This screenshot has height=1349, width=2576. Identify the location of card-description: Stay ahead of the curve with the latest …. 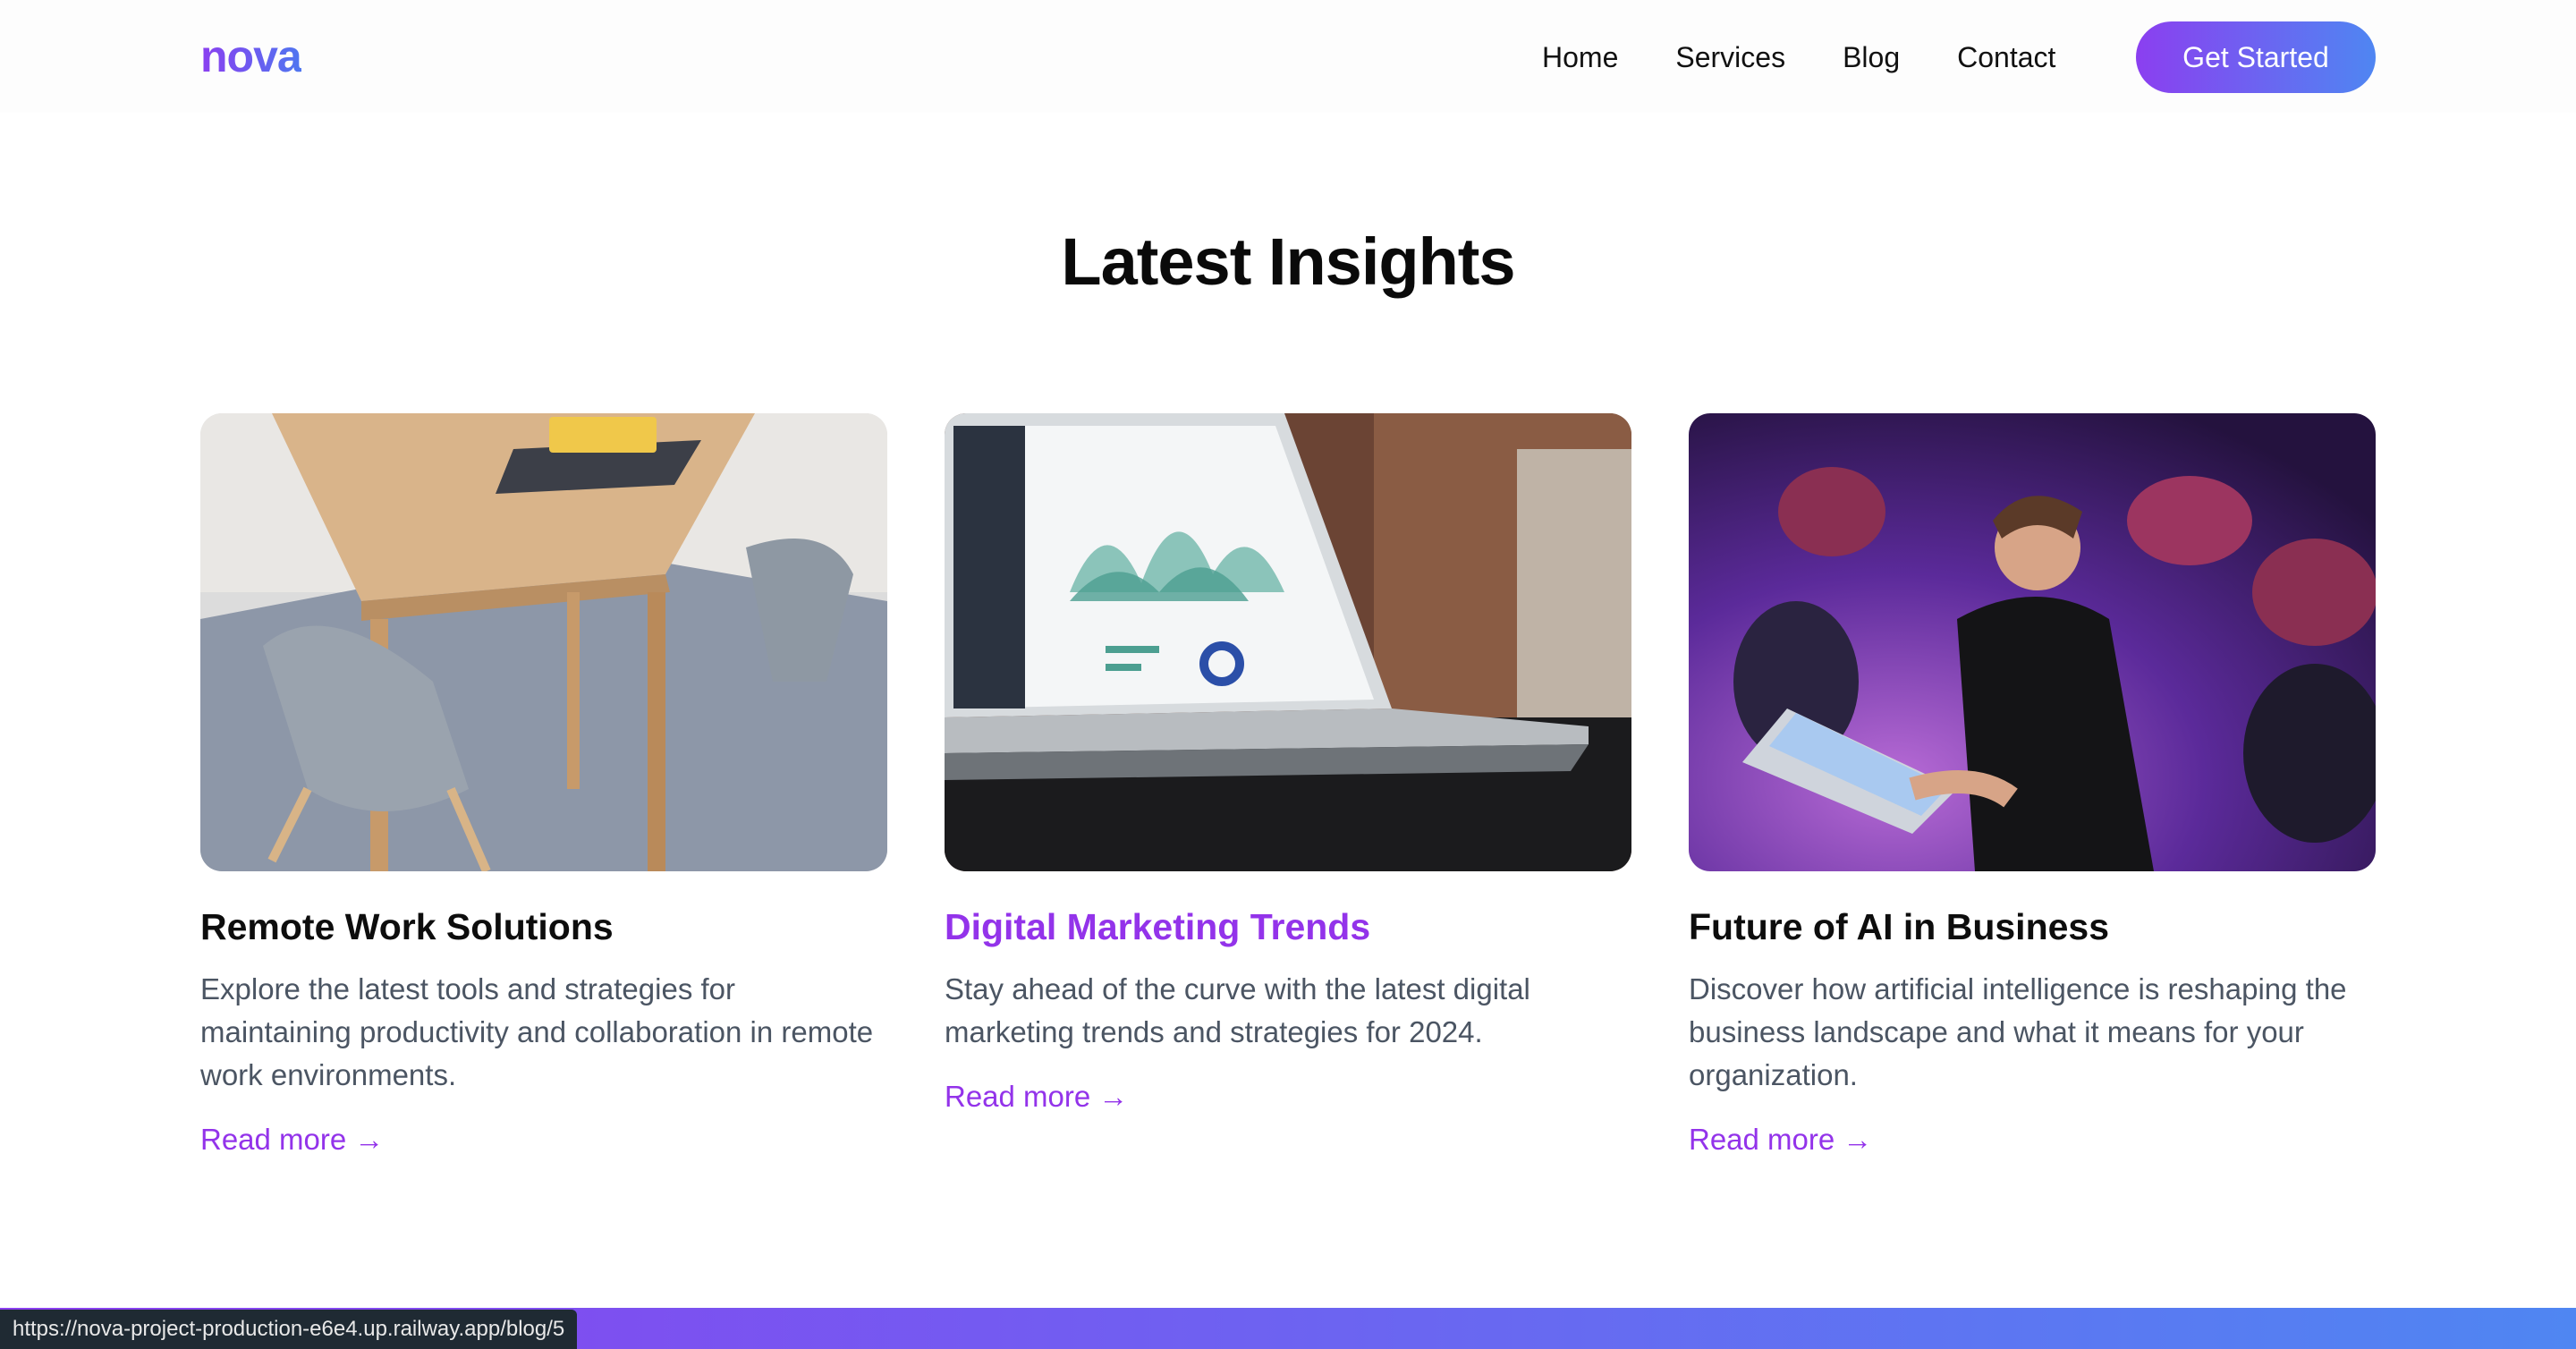
(1237, 1010).